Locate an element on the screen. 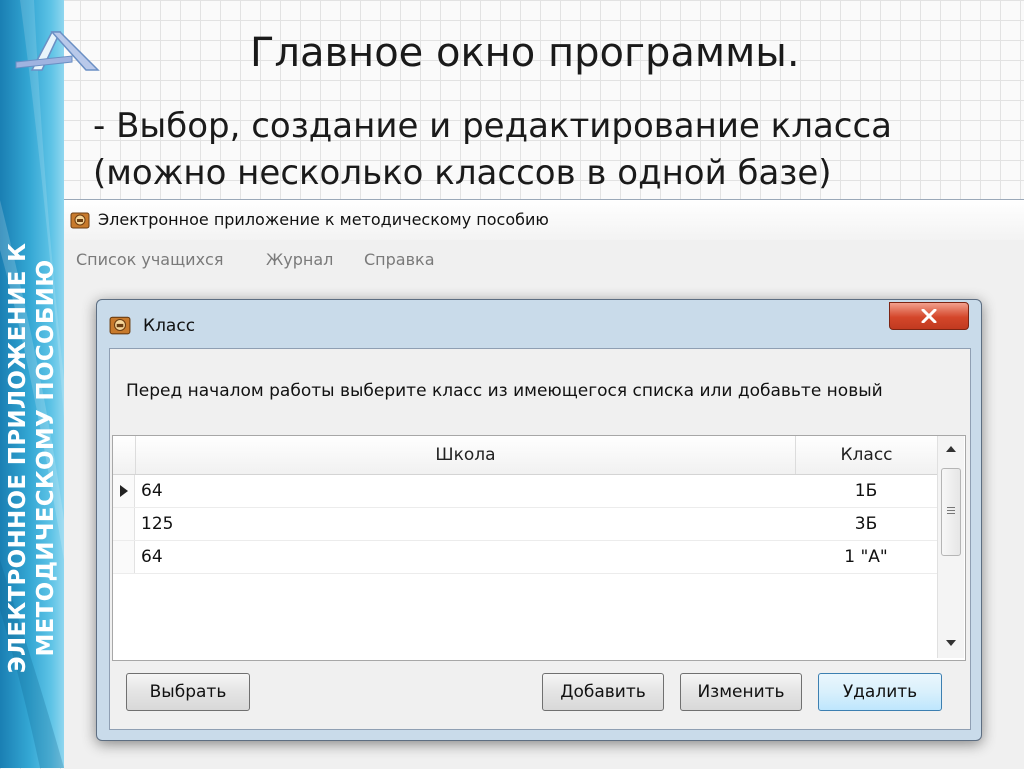  select-button: Выбрать is located at coordinates (188, 692).